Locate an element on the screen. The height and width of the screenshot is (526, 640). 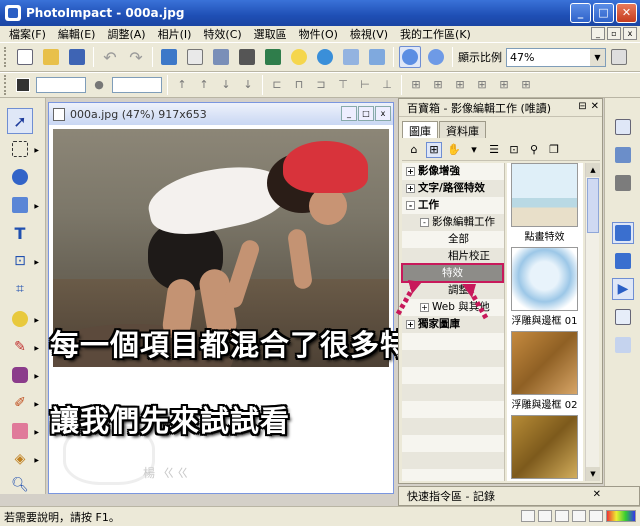
quick-command-icon is located at coordinates (436, 57).